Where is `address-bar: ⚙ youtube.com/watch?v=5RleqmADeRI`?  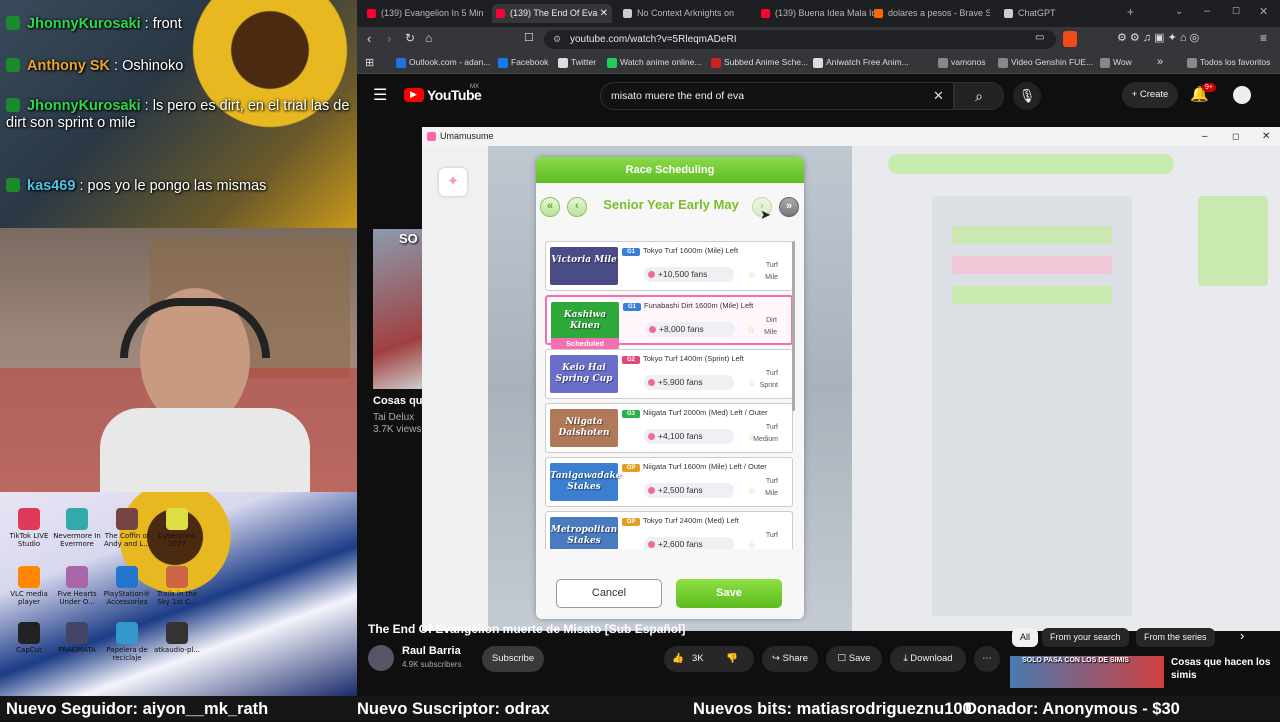
address-bar: ⚙ youtube.com/watch?v=5RleqmADeRI is located at coordinates (800, 39).